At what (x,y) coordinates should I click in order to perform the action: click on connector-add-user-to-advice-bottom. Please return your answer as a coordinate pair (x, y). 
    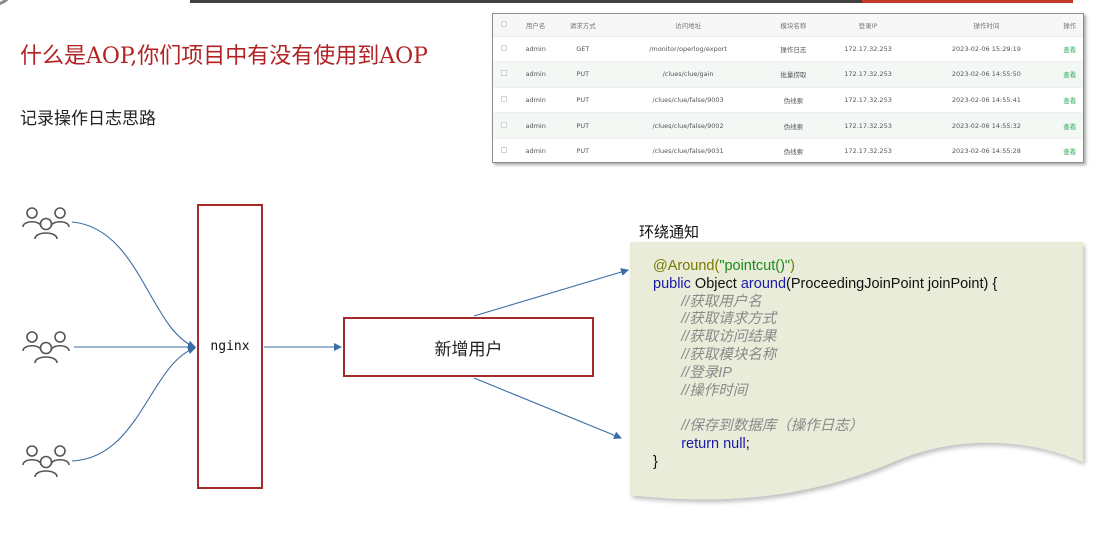
    Looking at the image, I should click on (547, 408).